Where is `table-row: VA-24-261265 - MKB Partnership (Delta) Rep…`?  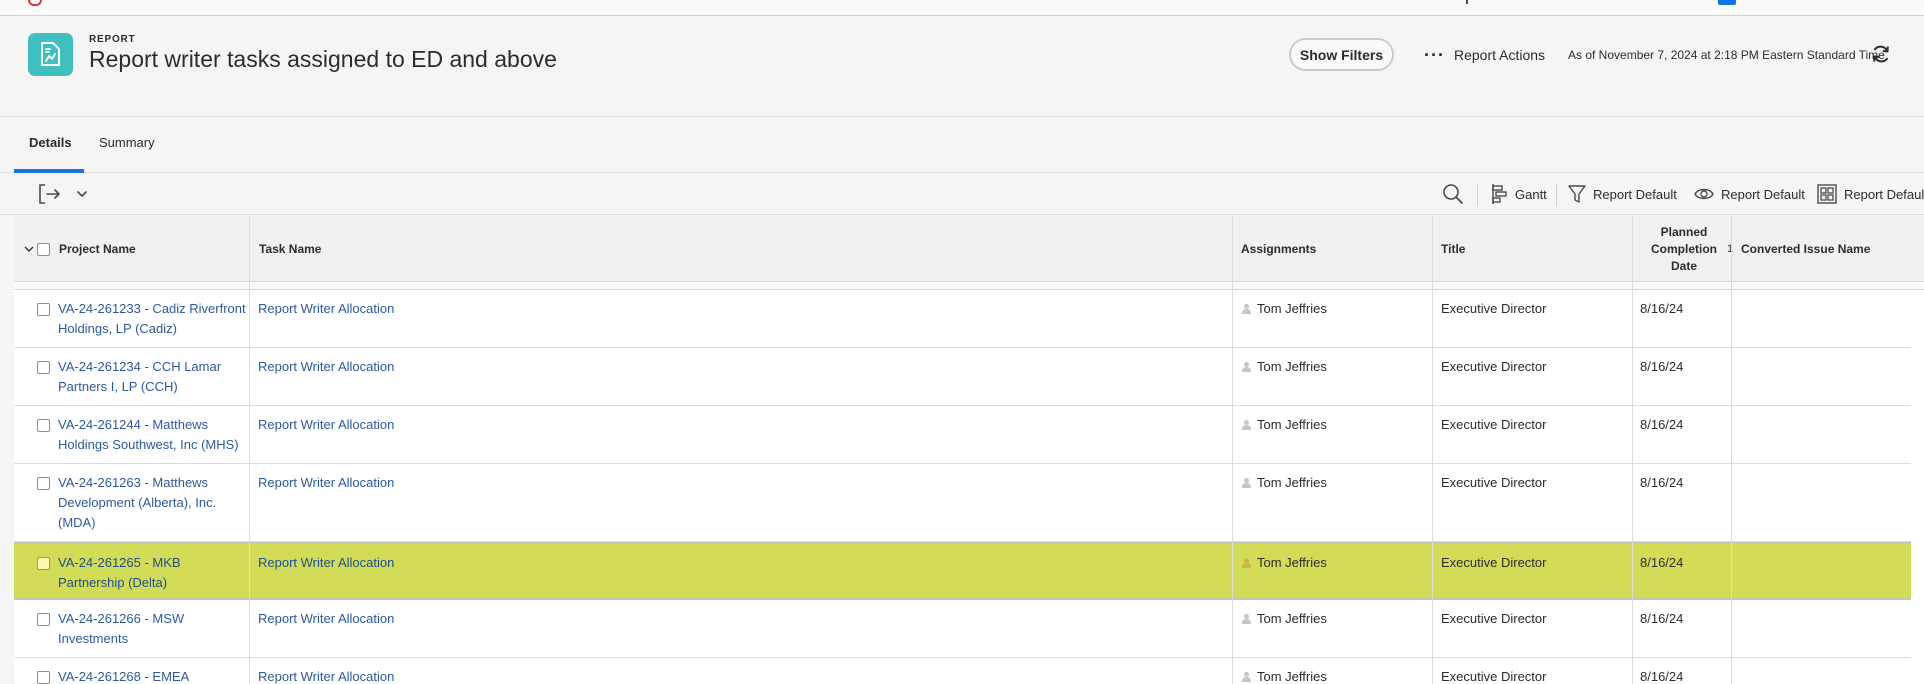
table-row: VA-24-261265 - MKB Partnership (Delta) Rep… is located at coordinates (962, 571).